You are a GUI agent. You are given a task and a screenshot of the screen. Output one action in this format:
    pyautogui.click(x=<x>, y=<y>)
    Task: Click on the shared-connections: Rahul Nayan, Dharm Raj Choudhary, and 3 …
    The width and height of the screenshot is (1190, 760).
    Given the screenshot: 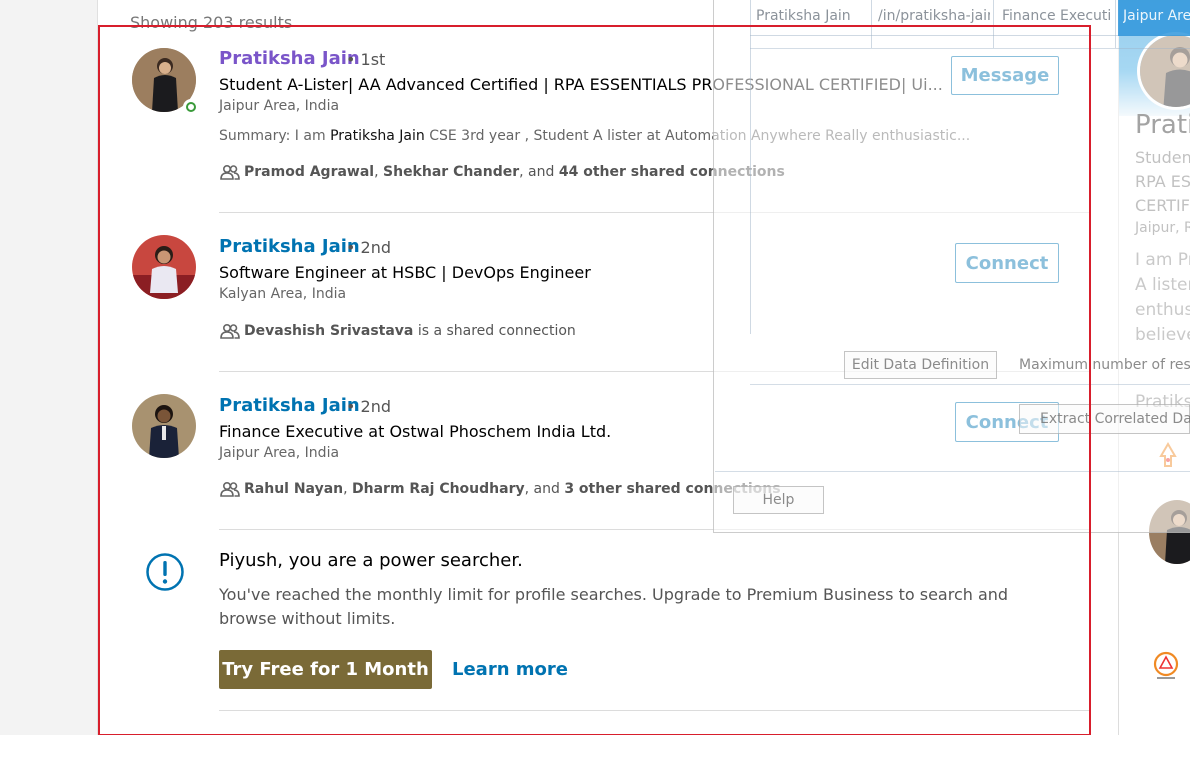 What is the action you would take?
    pyautogui.click(x=512, y=489)
    